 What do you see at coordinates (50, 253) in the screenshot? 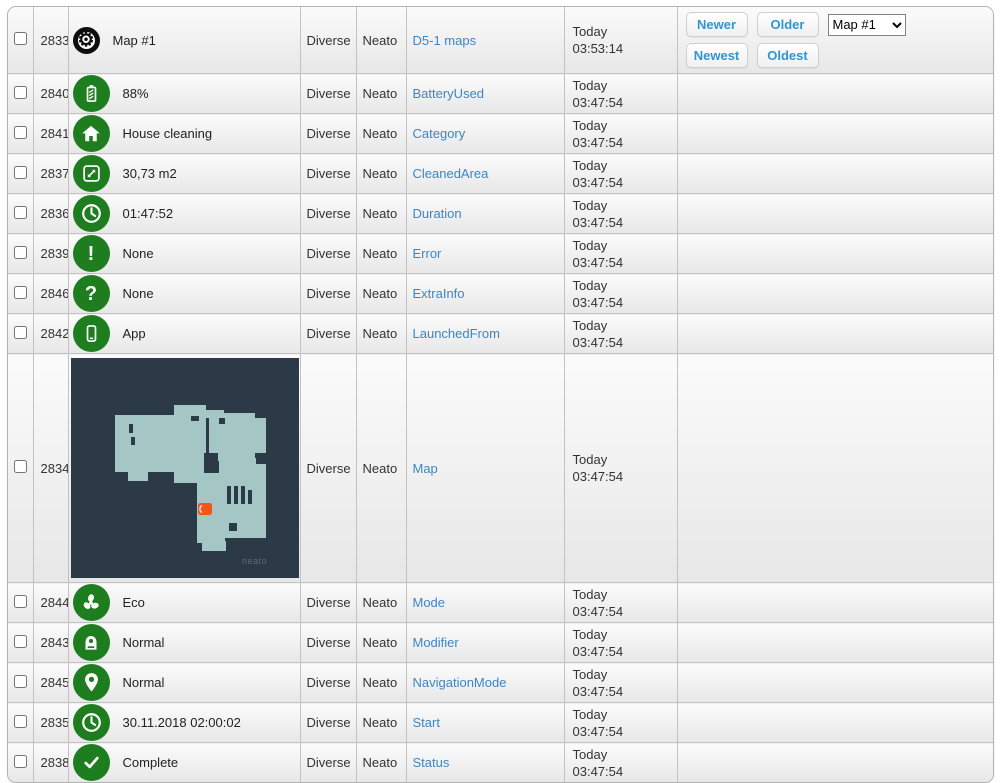
I see `device-idx: 2839` at bounding box center [50, 253].